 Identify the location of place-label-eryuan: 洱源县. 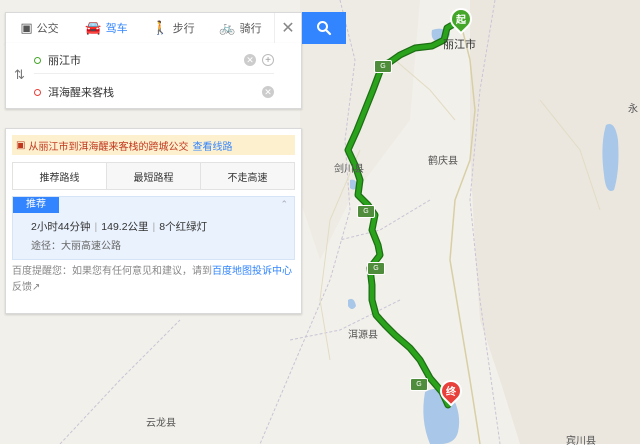
(363, 335).